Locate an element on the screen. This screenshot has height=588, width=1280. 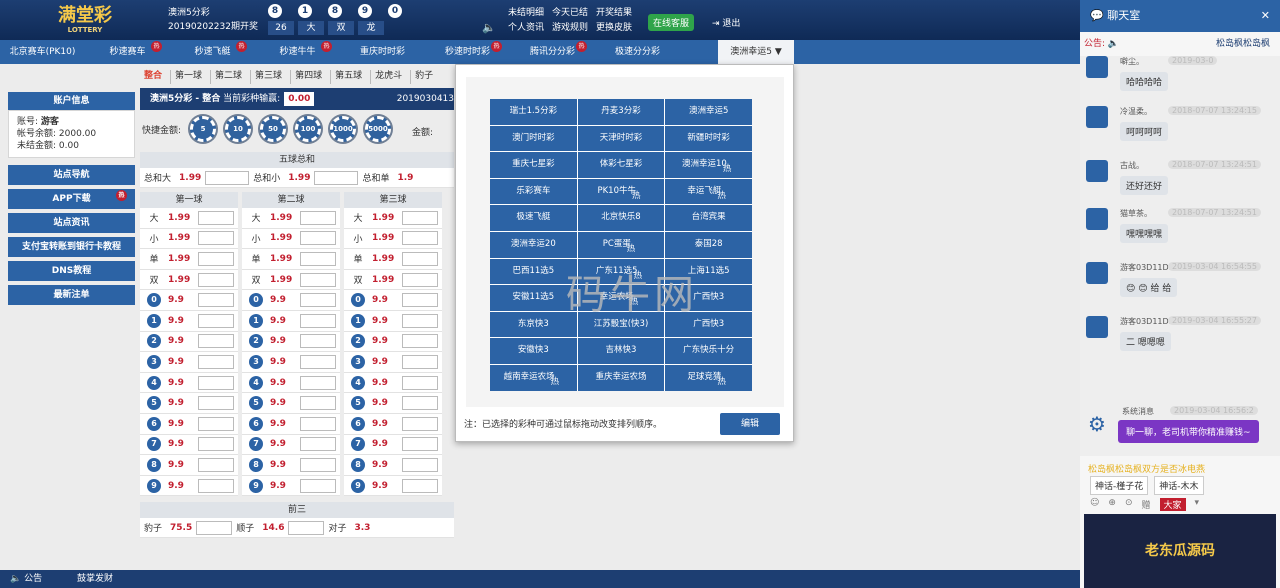
app-download-button: APP下载 热 is located at coordinates (71, 199).